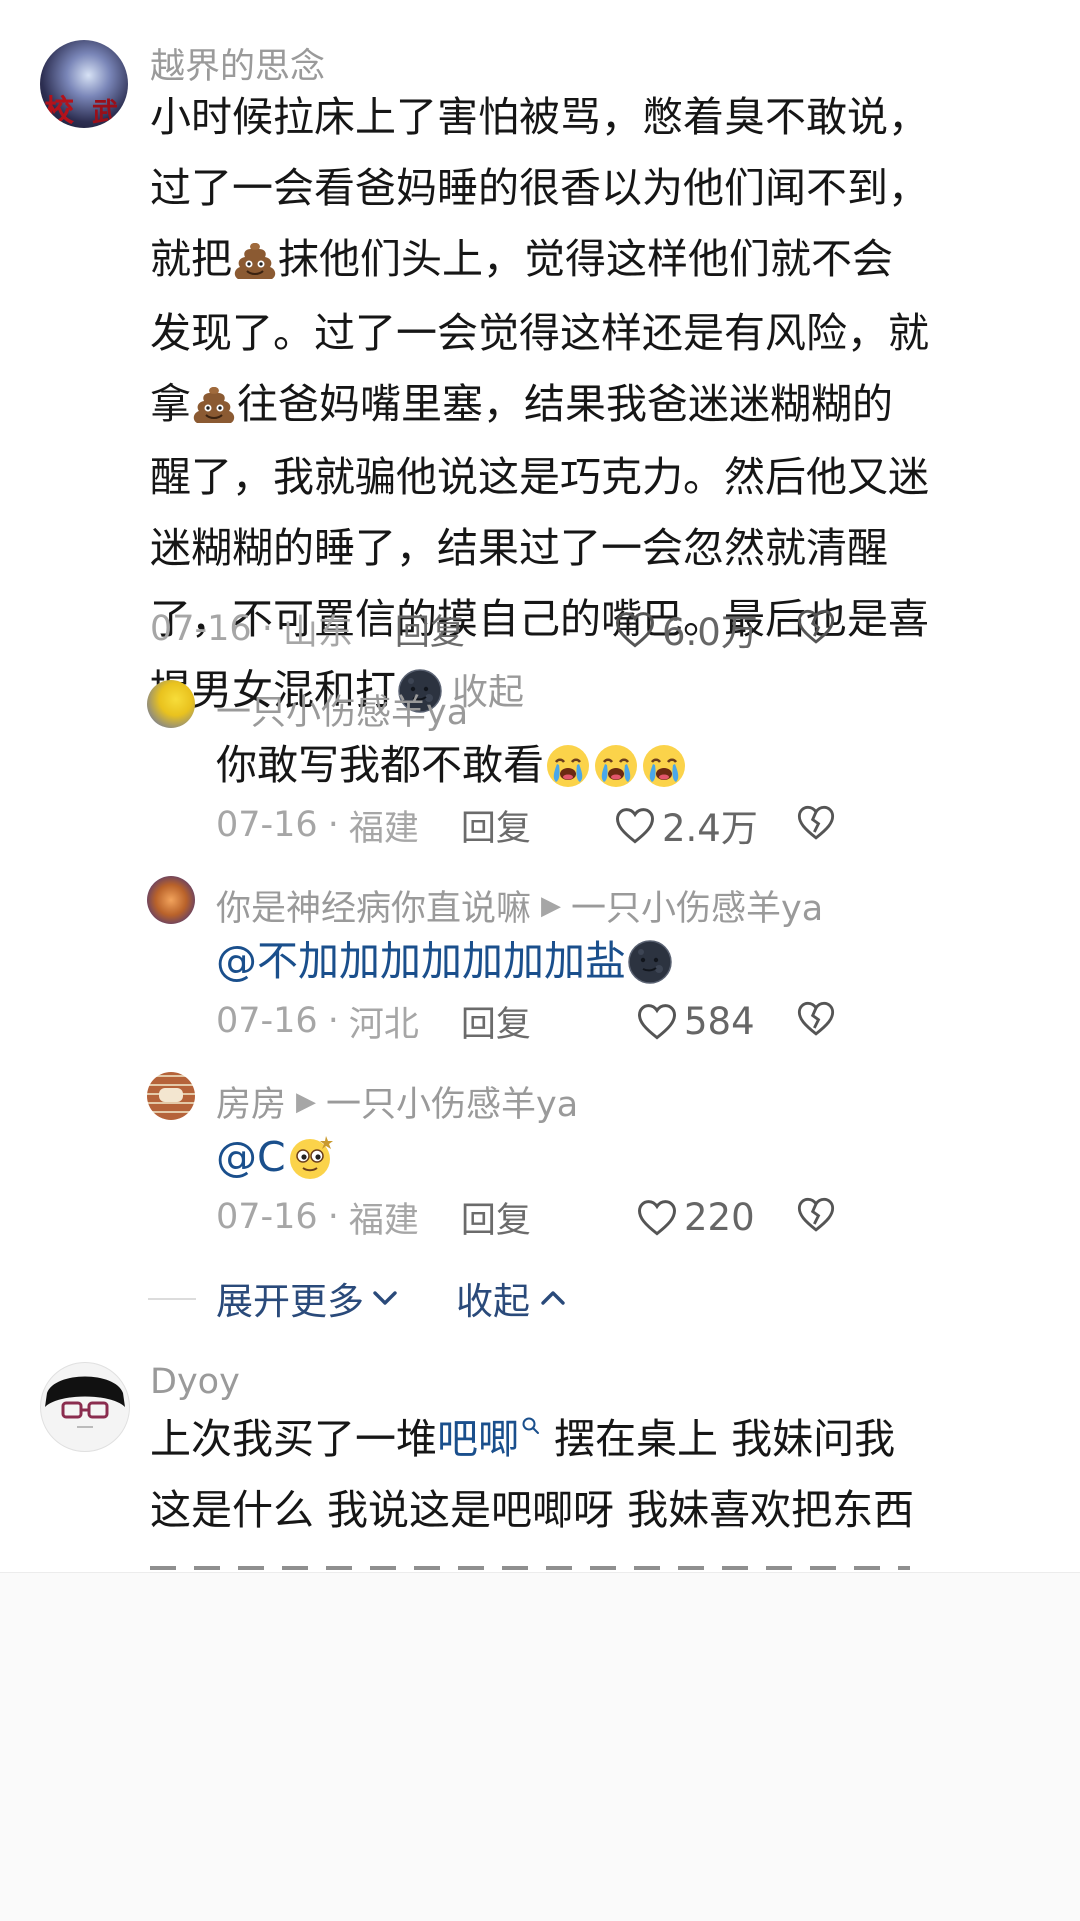 The width and height of the screenshot is (1080, 1921). I want to click on like-count: 6.0万, so click(710, 632).